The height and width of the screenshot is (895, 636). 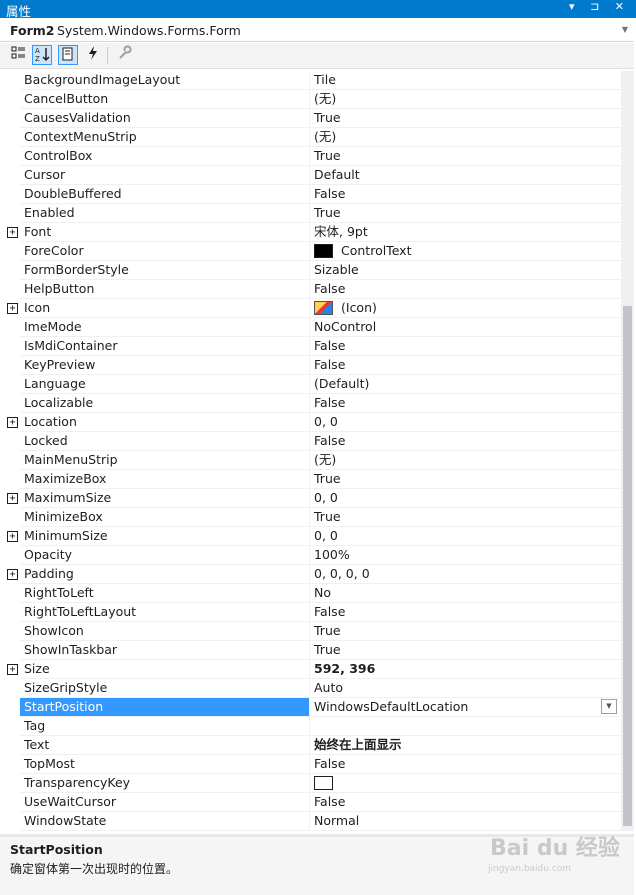 What do you see at coordinates (466, 327) in the screenshot?
I see `property-value: NoControl` at bounding box center [466, 327].